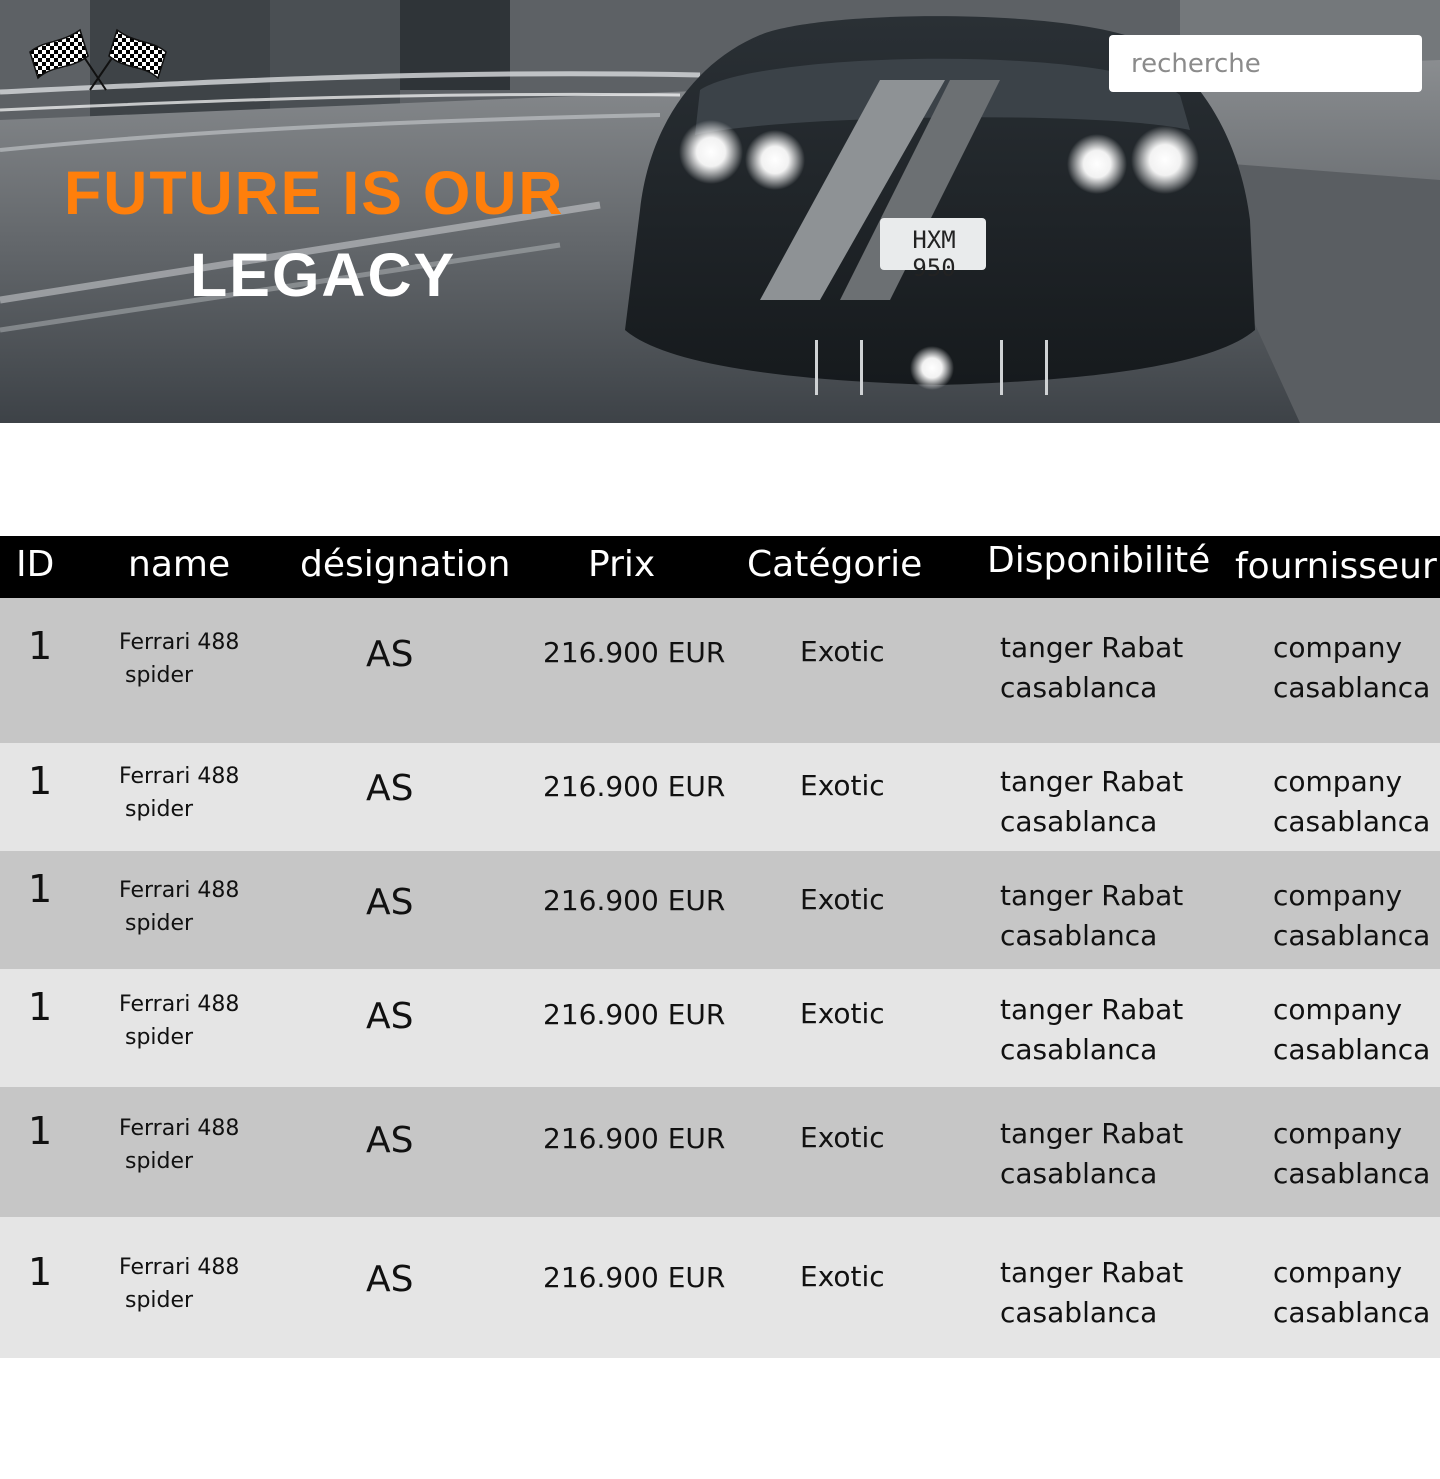  Describe the element at coordinates (1099, 560) in the screenshot. I see `column-header-disponibilite: Disponibilité` at that location.